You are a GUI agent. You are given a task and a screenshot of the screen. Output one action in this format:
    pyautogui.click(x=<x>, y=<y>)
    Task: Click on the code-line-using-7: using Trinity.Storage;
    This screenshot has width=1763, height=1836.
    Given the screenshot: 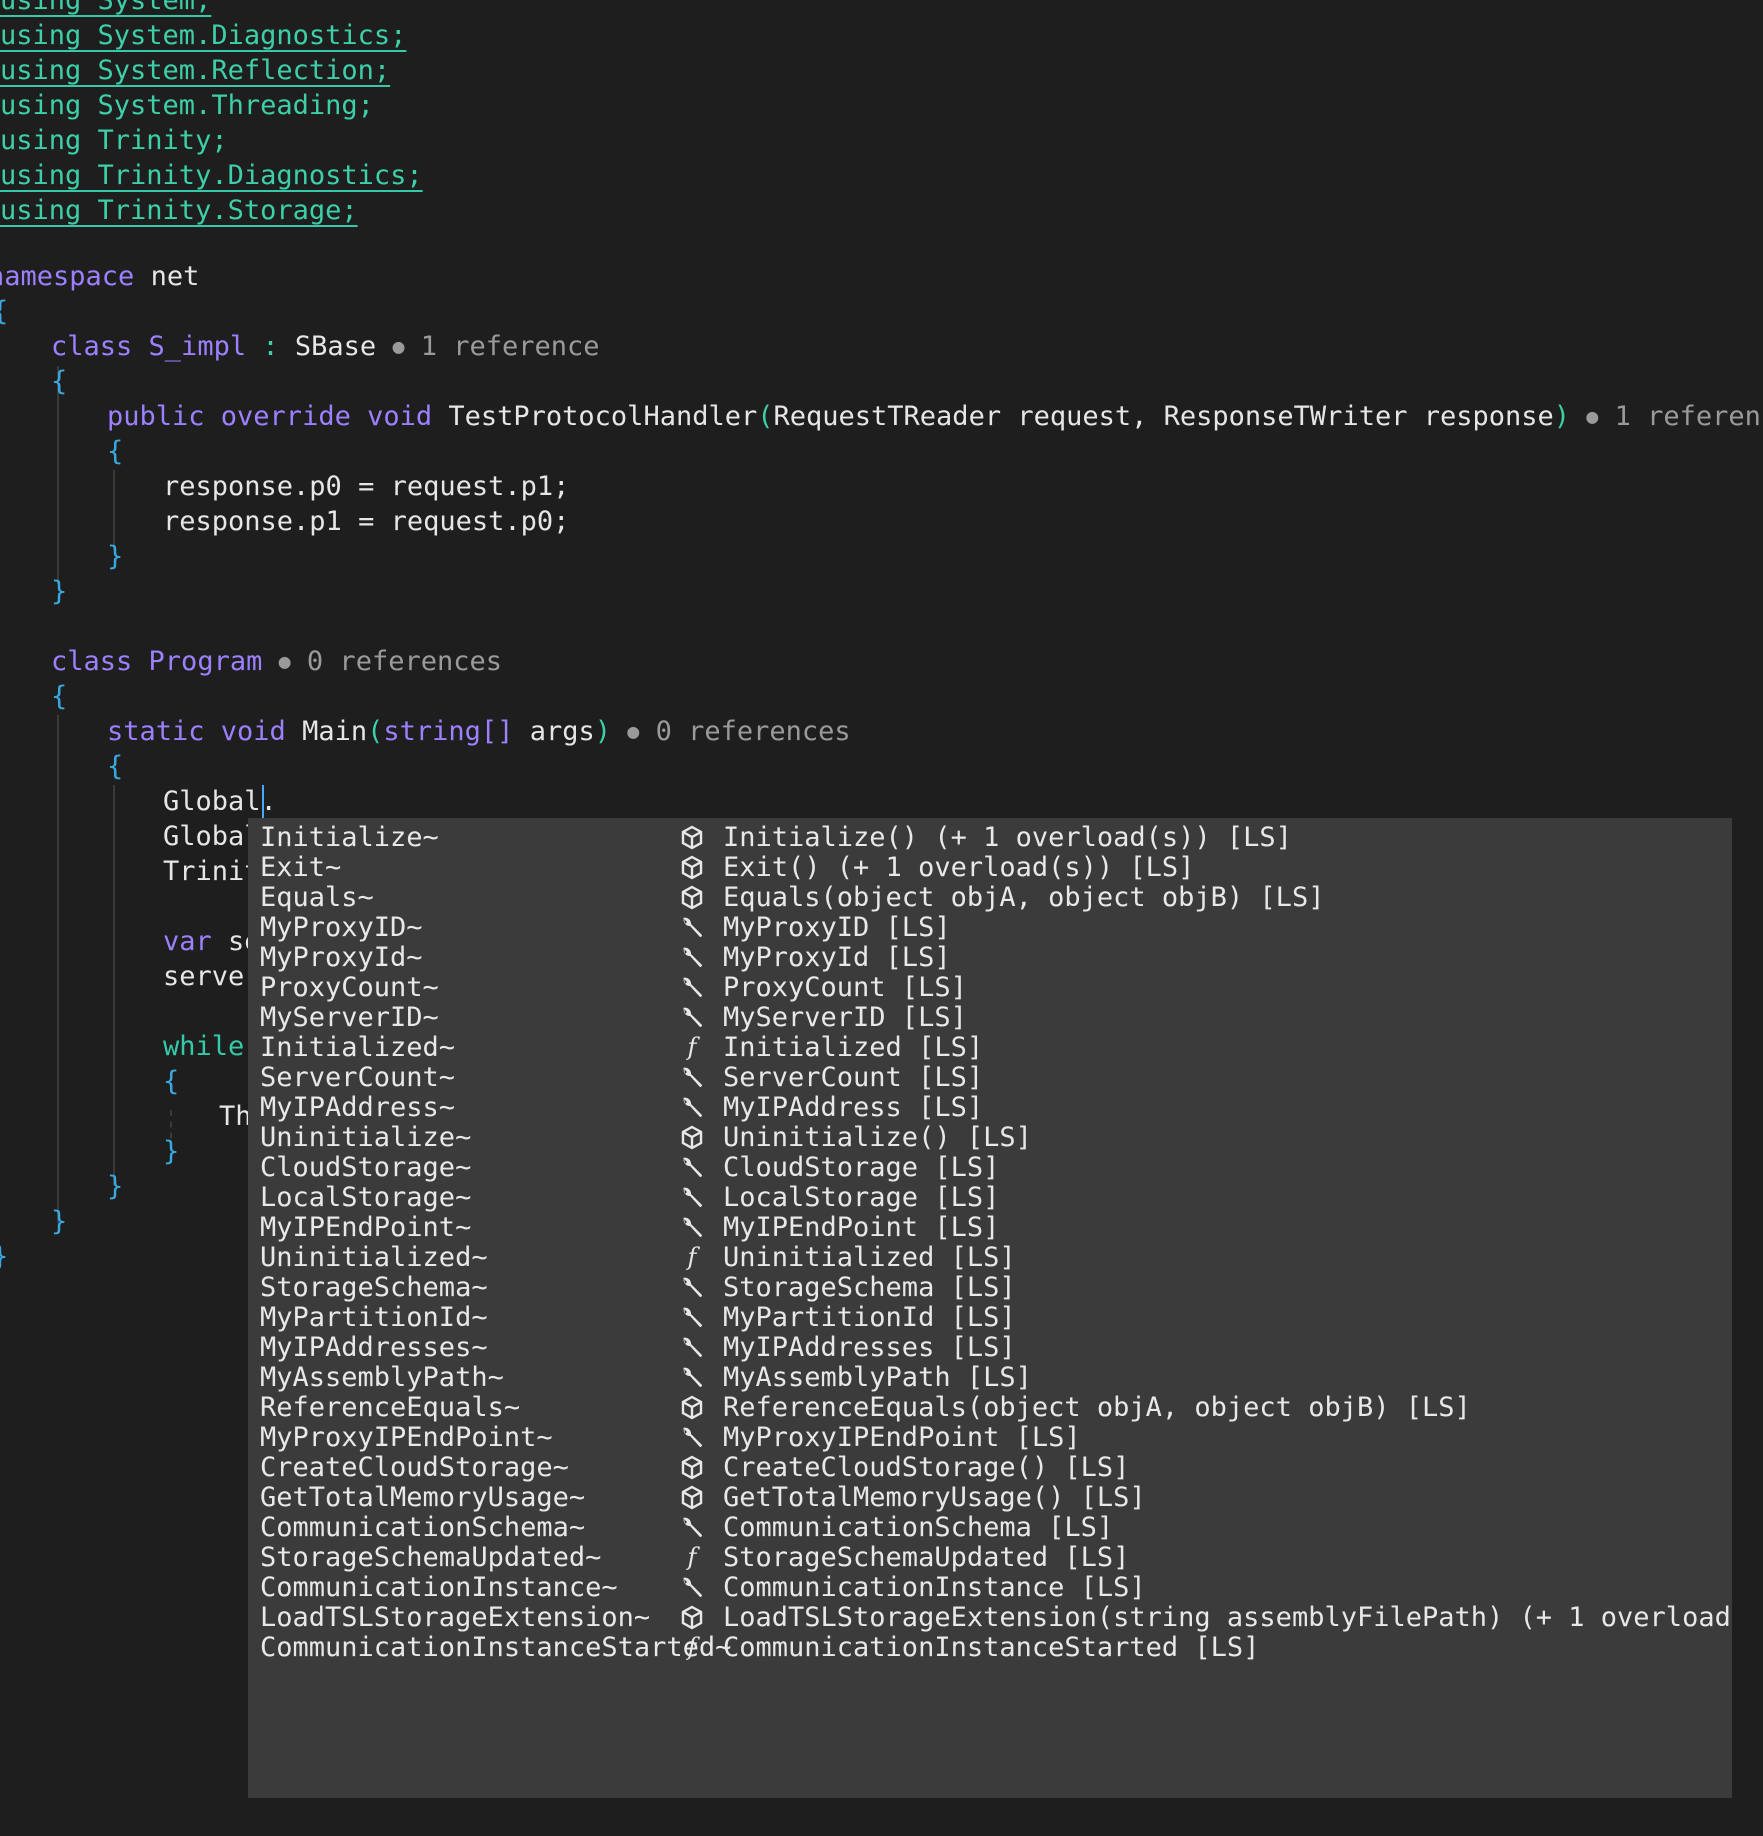 What is the action you would take?
    pyautogui.click(x=179, y=210)
    